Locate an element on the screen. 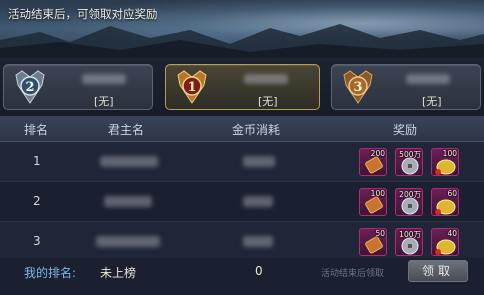  reward-count: 500万 is located at coordinates (410, 154).